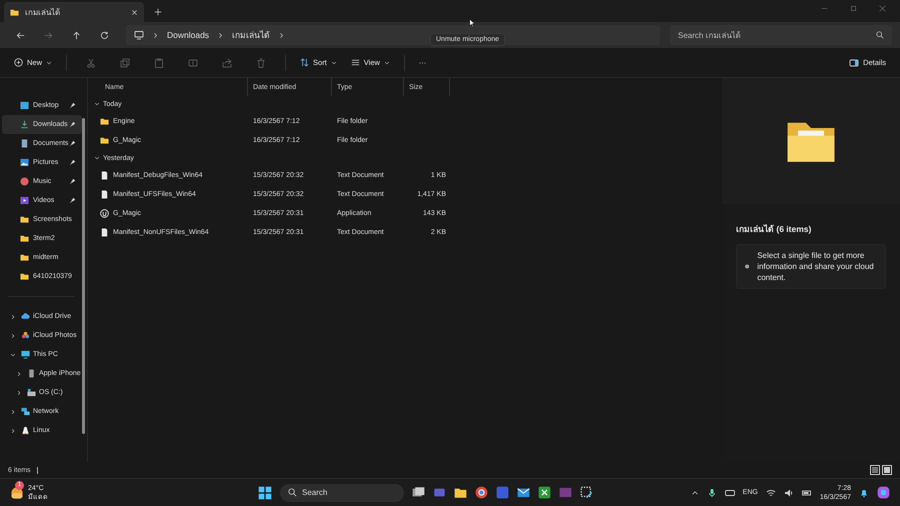  Describe the element at coordinates (31, 392) in the screenshot. I see `drive-icon` at that location.